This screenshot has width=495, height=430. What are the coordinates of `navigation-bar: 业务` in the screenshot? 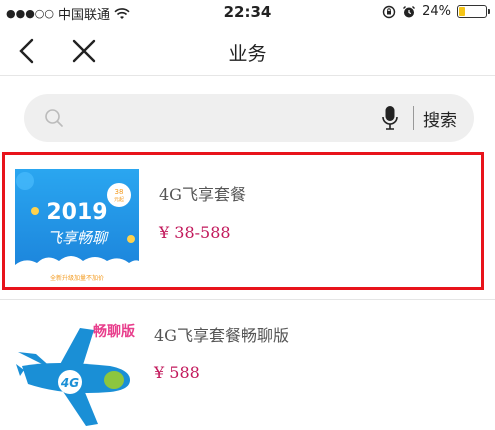 It's located at (247, 51).